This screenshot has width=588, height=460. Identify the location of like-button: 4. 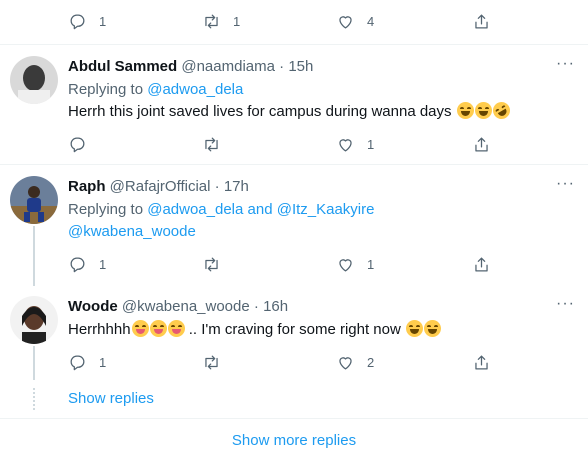
(355, 21).